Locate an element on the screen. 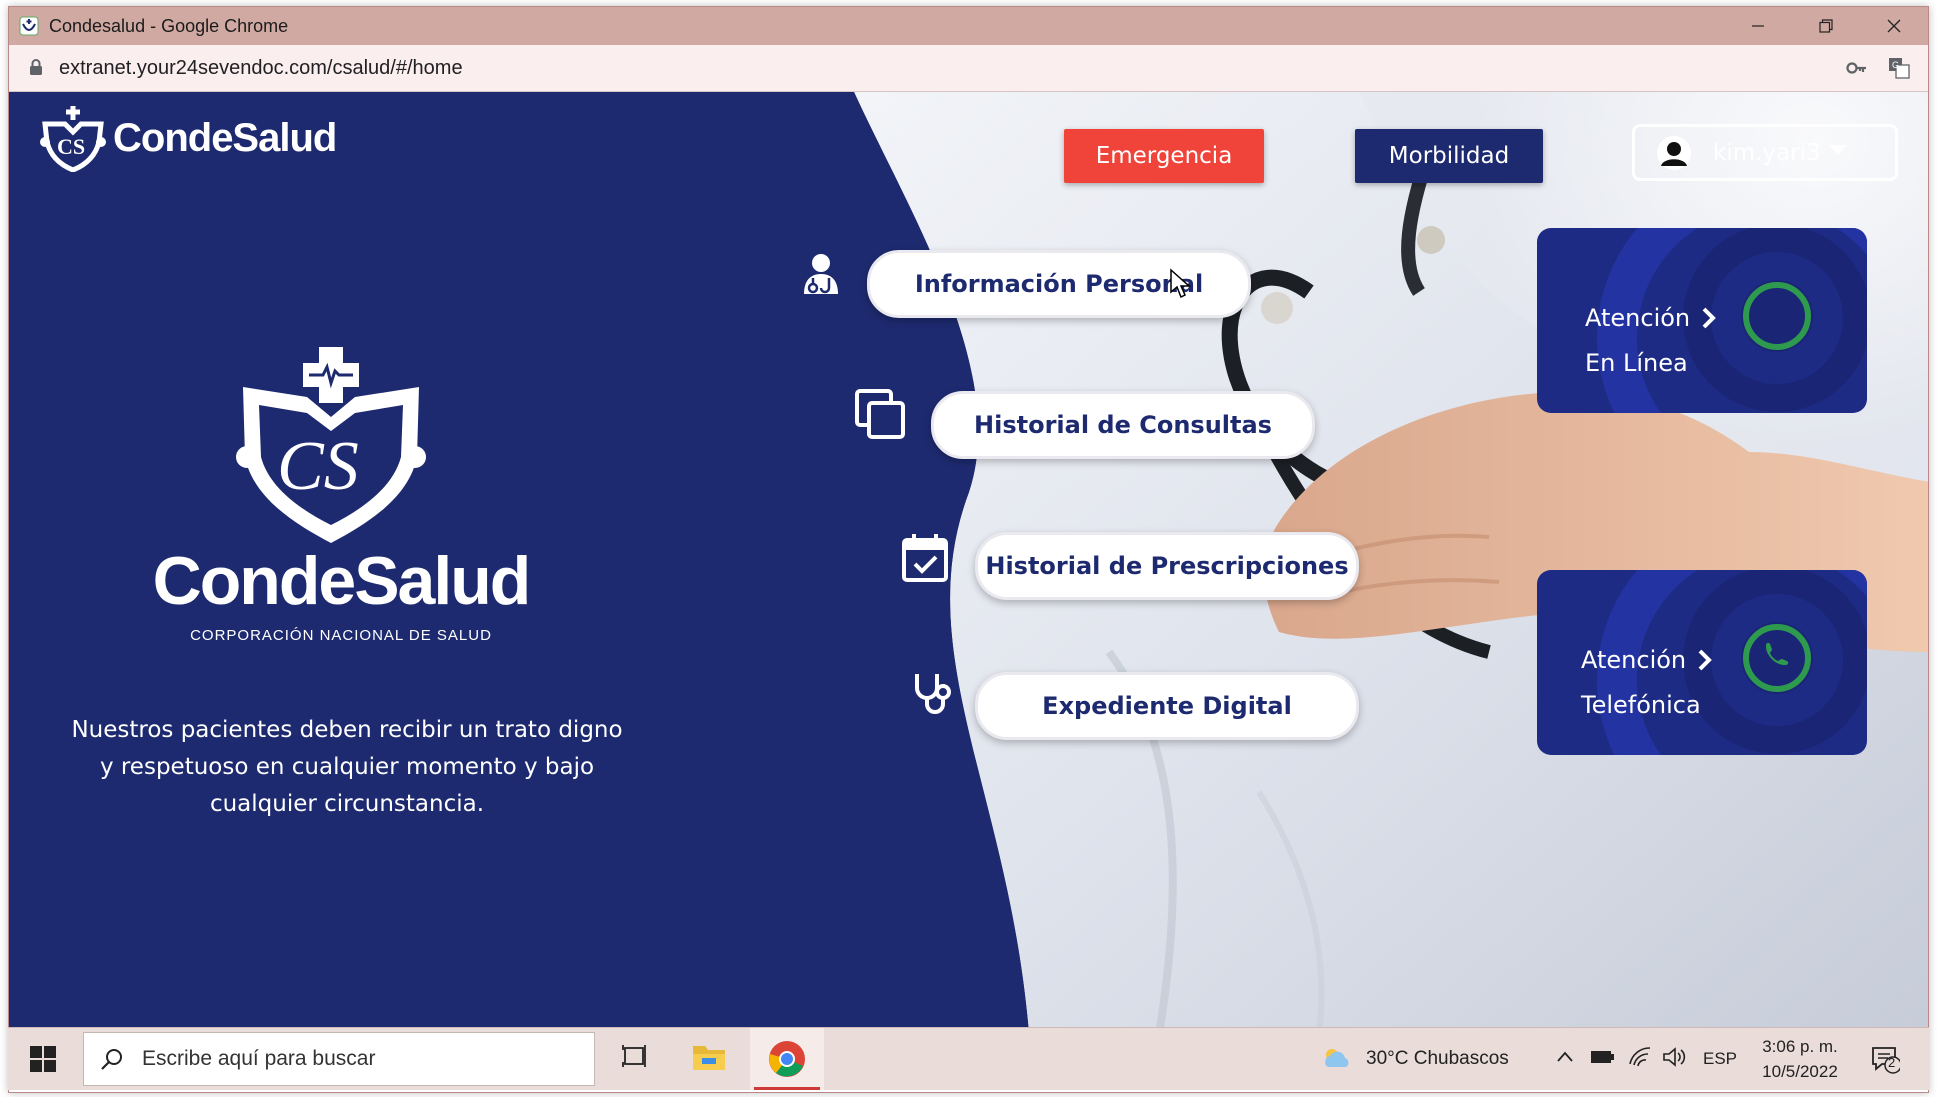 Image resolution: width=1937 pixels, height=1097 pixels. atencion-en-linea-card: Atención En Línea is located at coordinates (1702, 320).